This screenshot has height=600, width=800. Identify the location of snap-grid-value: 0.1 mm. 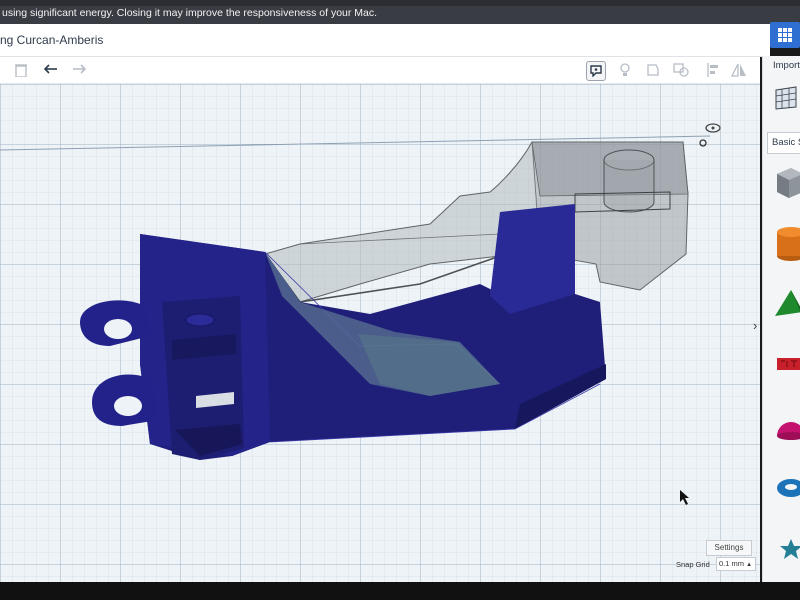
(732, 563).